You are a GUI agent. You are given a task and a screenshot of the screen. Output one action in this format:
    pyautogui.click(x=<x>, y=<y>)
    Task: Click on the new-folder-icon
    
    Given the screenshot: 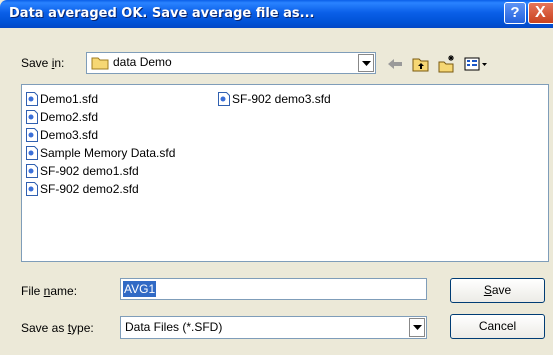 What is the action you would take?
    pyautogui.click(x=446, y=64)
    